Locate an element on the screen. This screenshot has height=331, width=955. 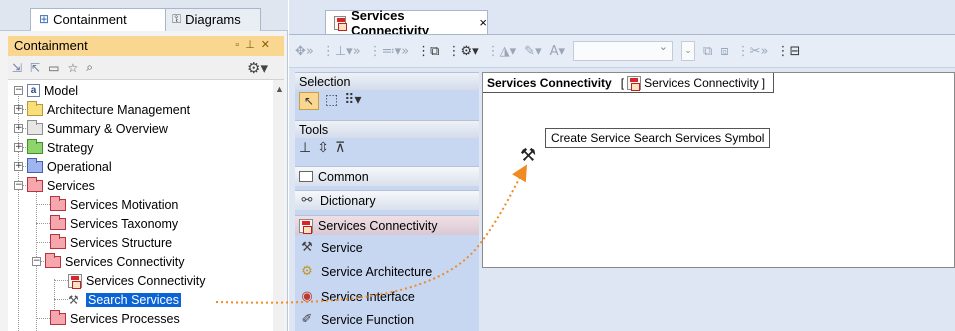
tab-containment: ⊞ Containment is located at coordinates (98, 19).